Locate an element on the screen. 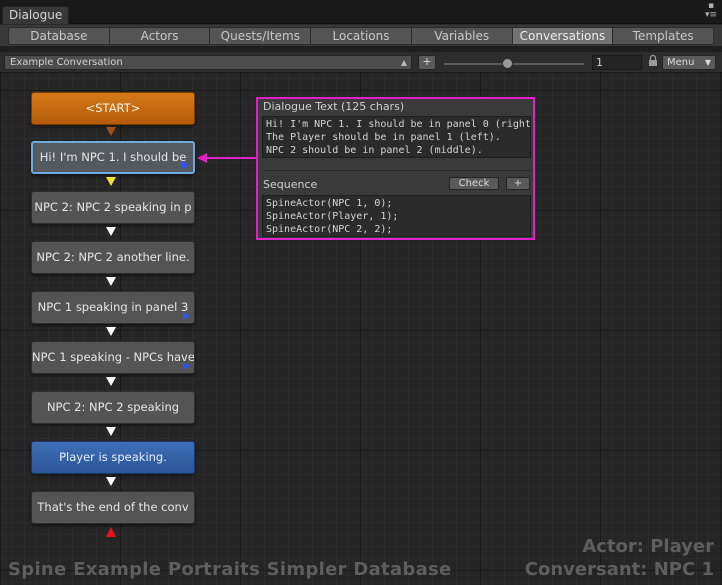  tab-actors: Actors is located at coordinates (160, 36).